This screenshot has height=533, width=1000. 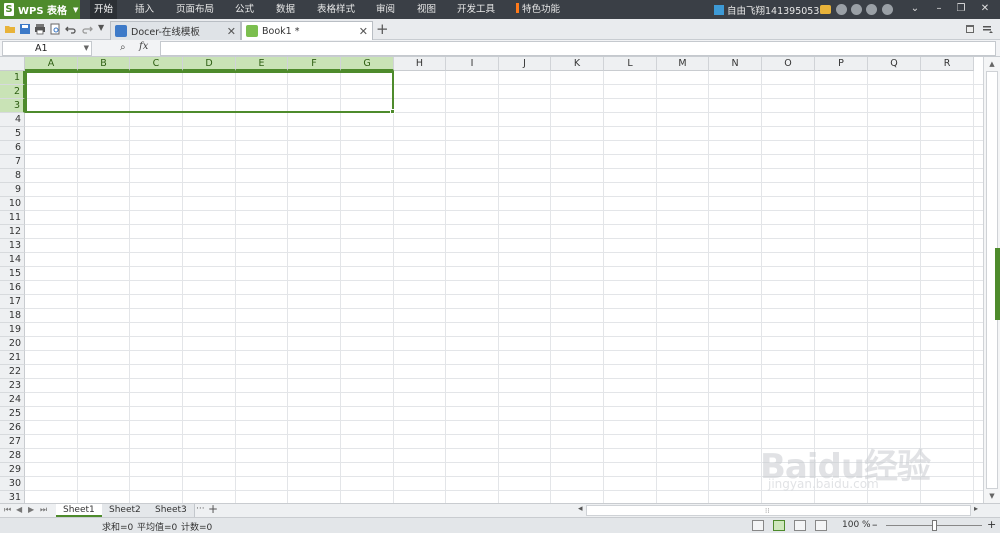 What do you see at coordinates (779, 525) in the screenshot?
I see `normal-view-icon` at bounding box center [779, 525].